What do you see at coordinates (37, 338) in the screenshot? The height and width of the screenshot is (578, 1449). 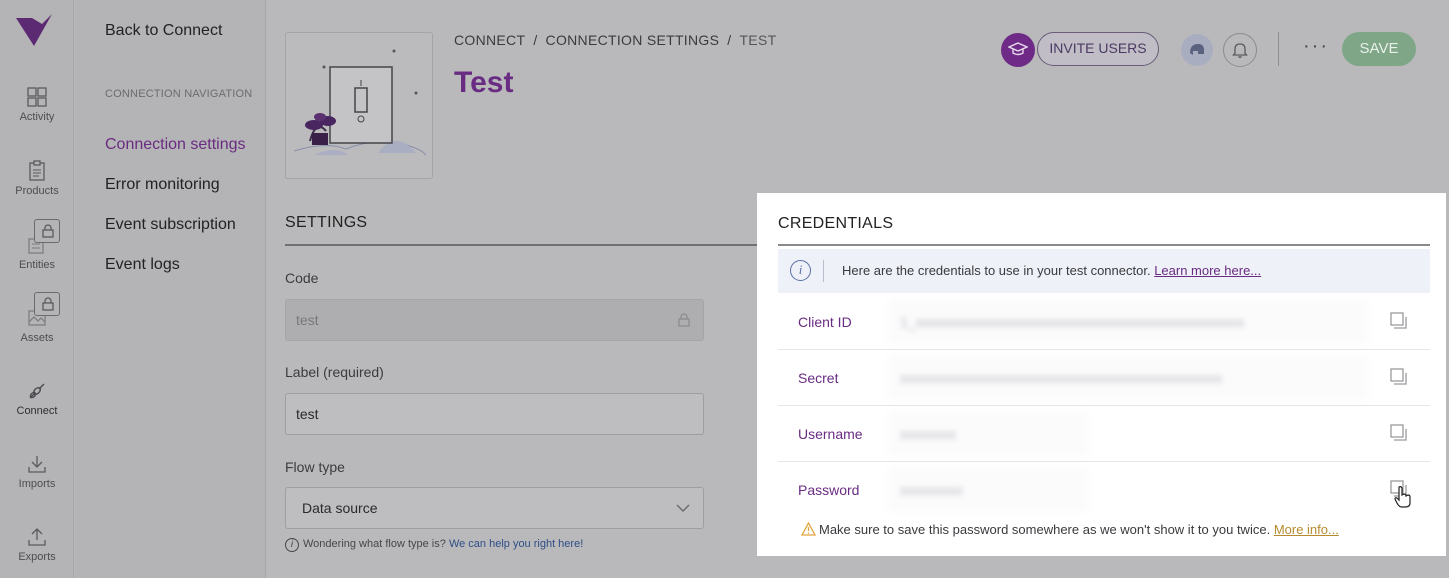 I see `rail-label: Assets` at bounding box center [37, 338].